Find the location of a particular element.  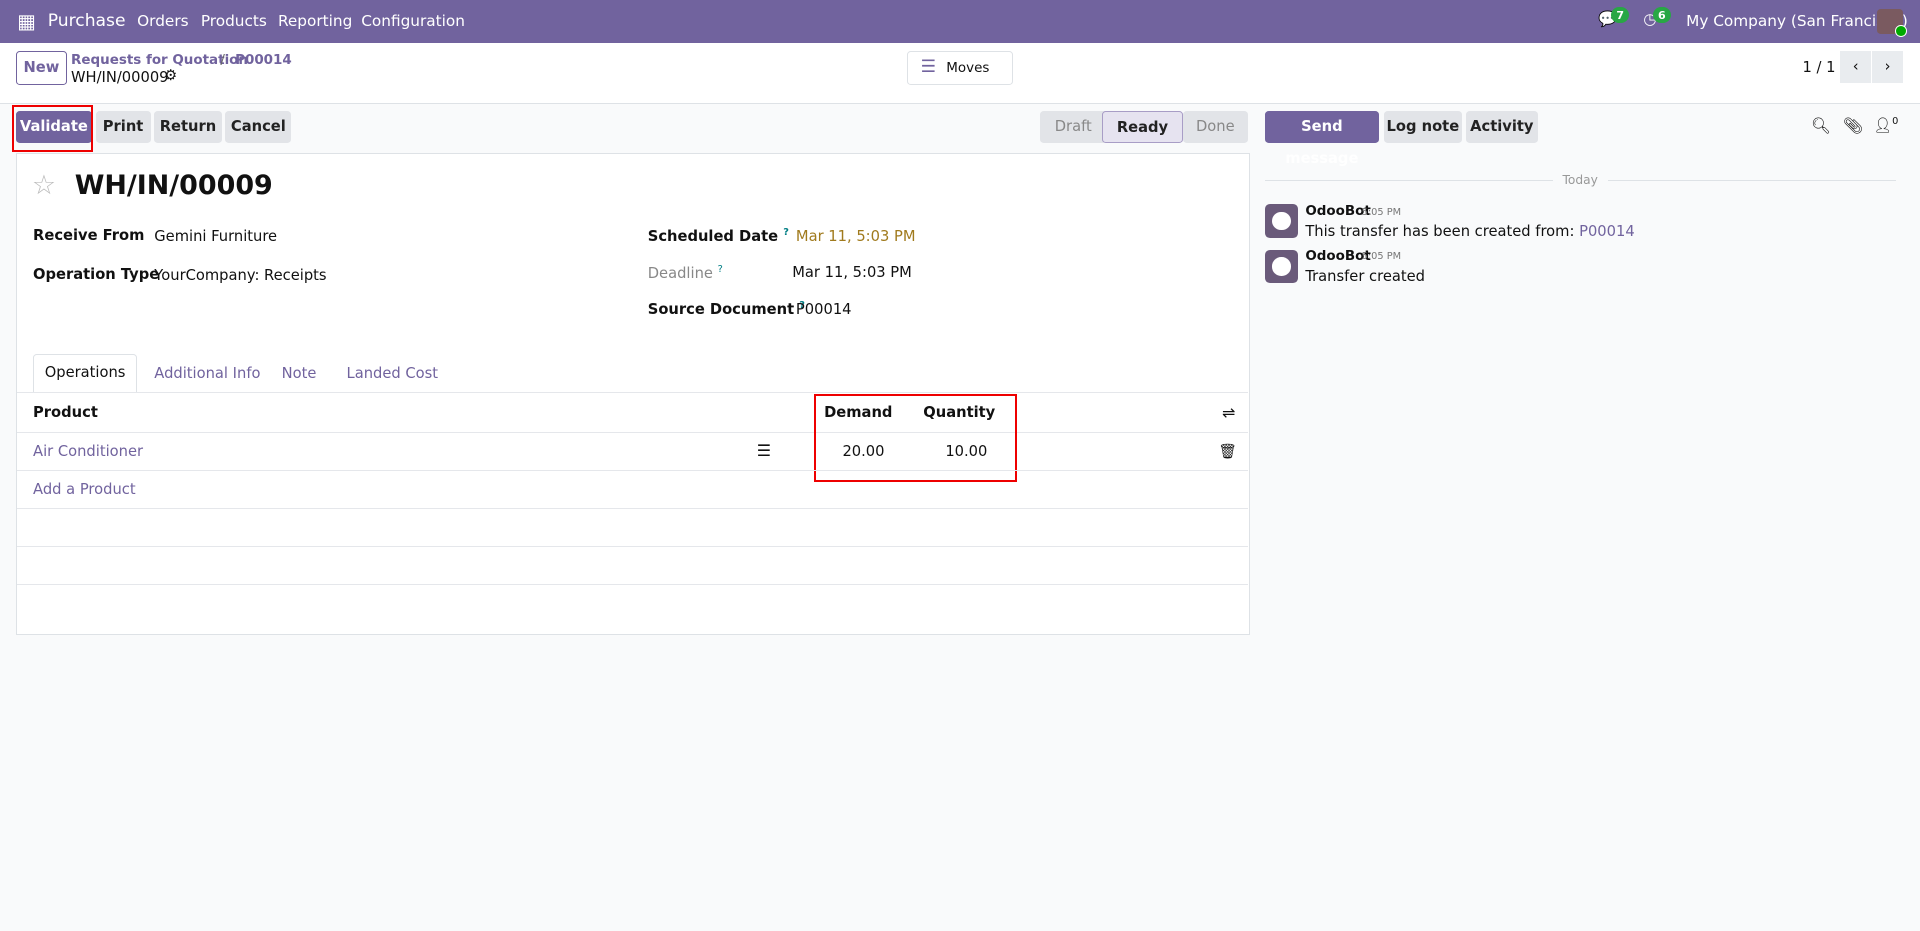

moves-button: ☰ Moves is located at coordinates (960, 68).